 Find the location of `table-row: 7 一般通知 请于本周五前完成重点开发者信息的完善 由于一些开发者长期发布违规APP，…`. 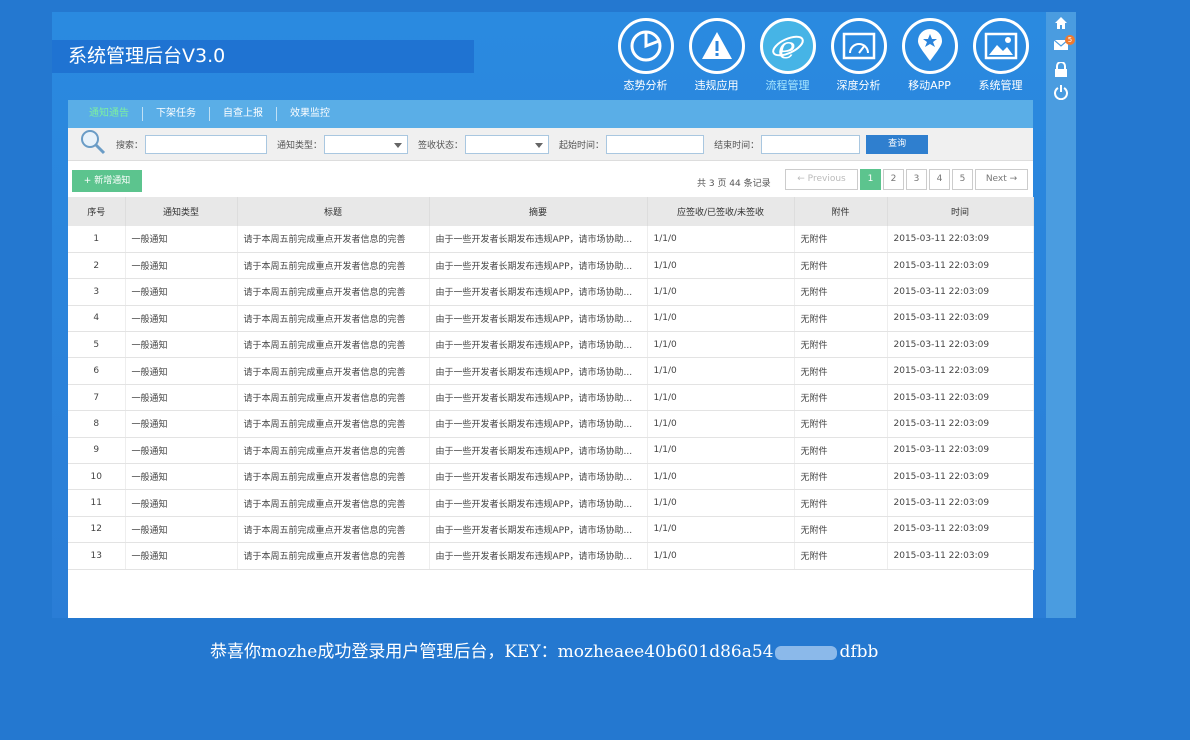

table-row: 7 一般通知 请于本周五前完成重点开发者信息的完善 由于一些开发者长期发布违规APP，… is located at coordinates (551, 398).